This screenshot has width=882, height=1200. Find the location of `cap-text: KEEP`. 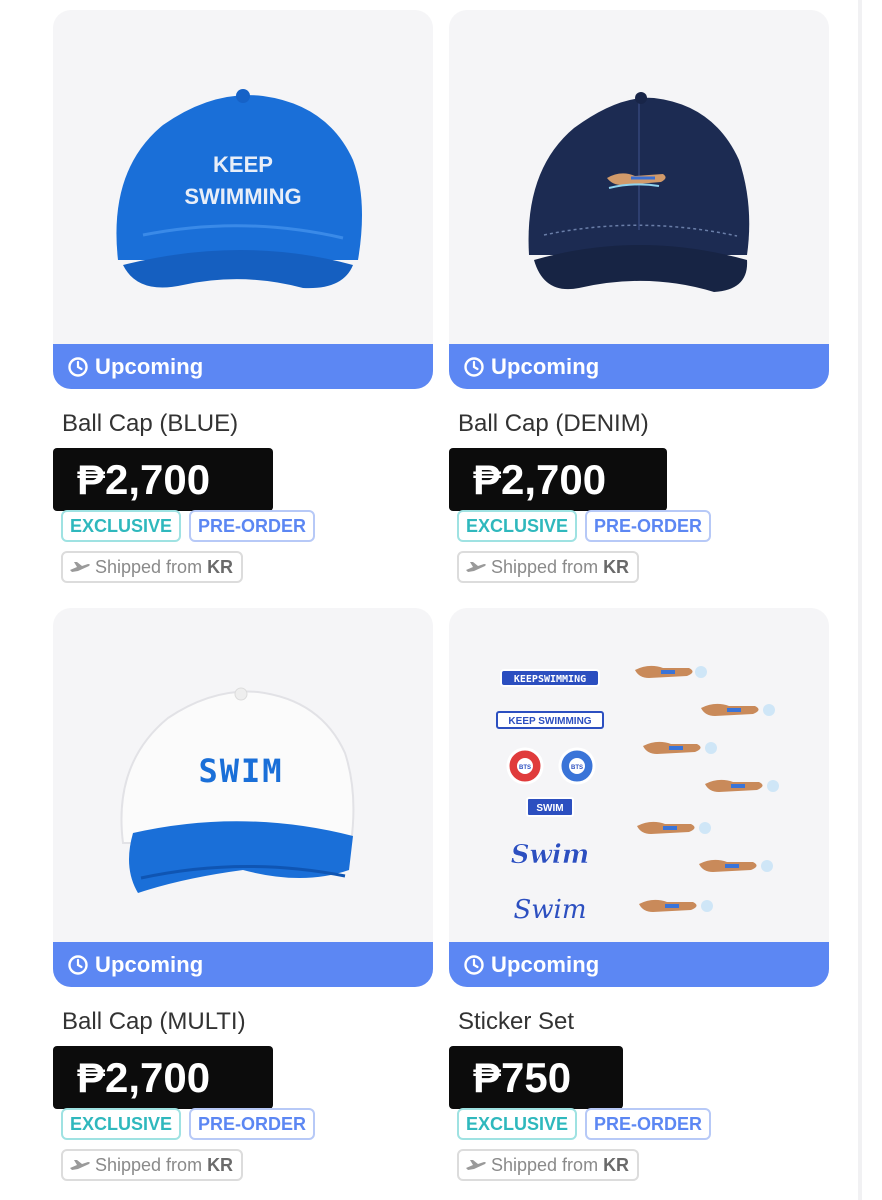

cap-text: KEEP is located at coordinates (243, 164).